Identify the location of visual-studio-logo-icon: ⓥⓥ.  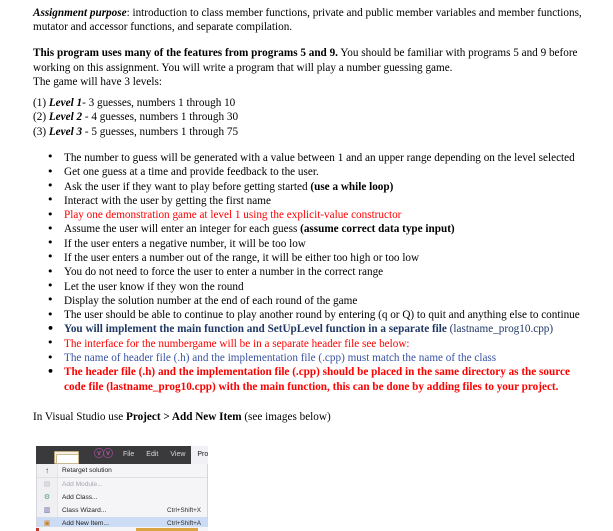
(103, 454).